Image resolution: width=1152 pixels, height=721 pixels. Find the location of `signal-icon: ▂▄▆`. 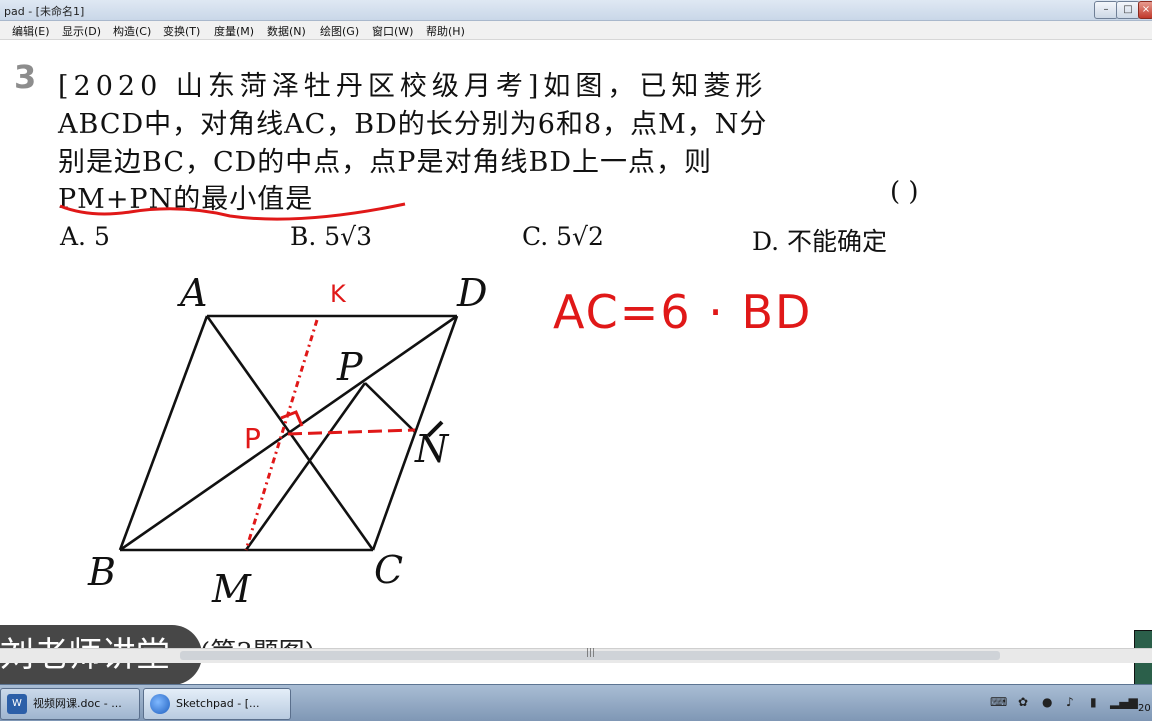

signal-icon: ▂▄▆ is located at coordinates (1124, 702).